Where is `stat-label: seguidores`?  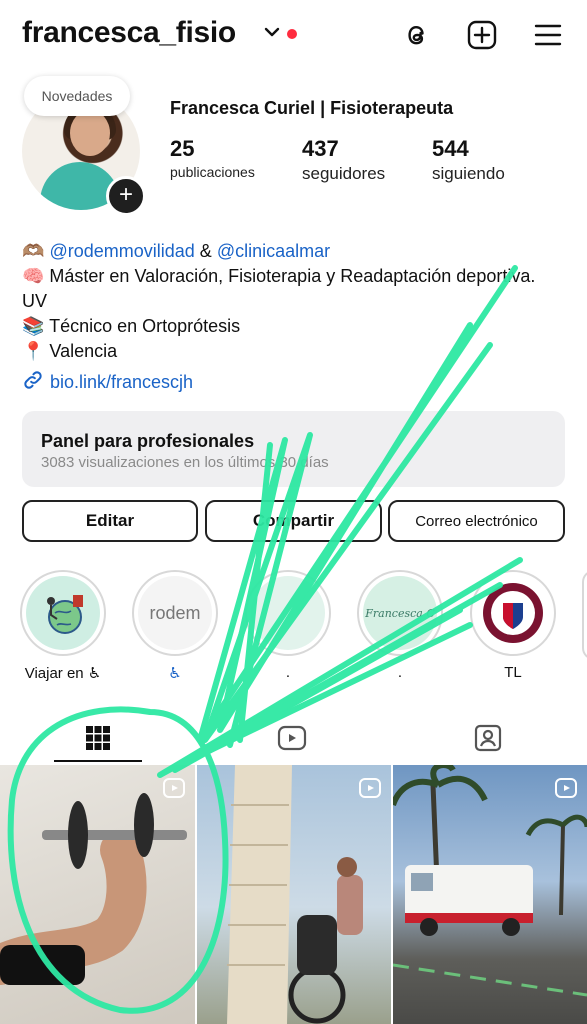 stat-label: seguidores is located at coordinates (344, 173).